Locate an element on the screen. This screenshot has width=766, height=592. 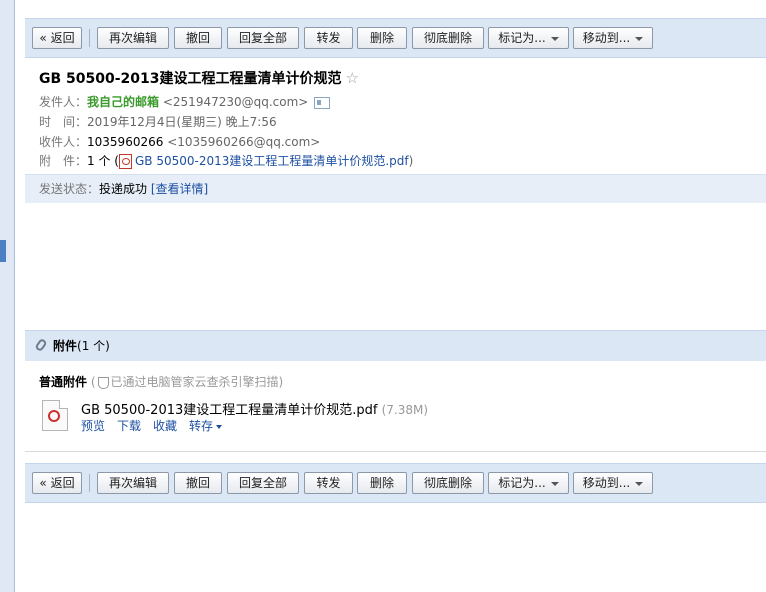
attachment-row: 附 件：1 个 ( GB 50500-2013建设工程工程量清单计价规范.pdf) is located at coordinates (226, 160).